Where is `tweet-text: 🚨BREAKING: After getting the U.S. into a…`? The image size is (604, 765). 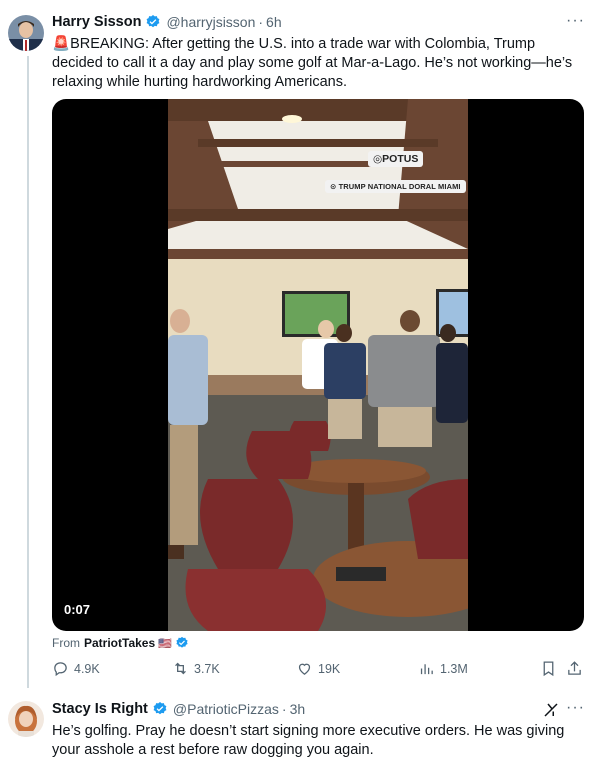
tweet-text: 🚨BREAKING: After getting the U.S. into a… is located at coordinates (319, 63).